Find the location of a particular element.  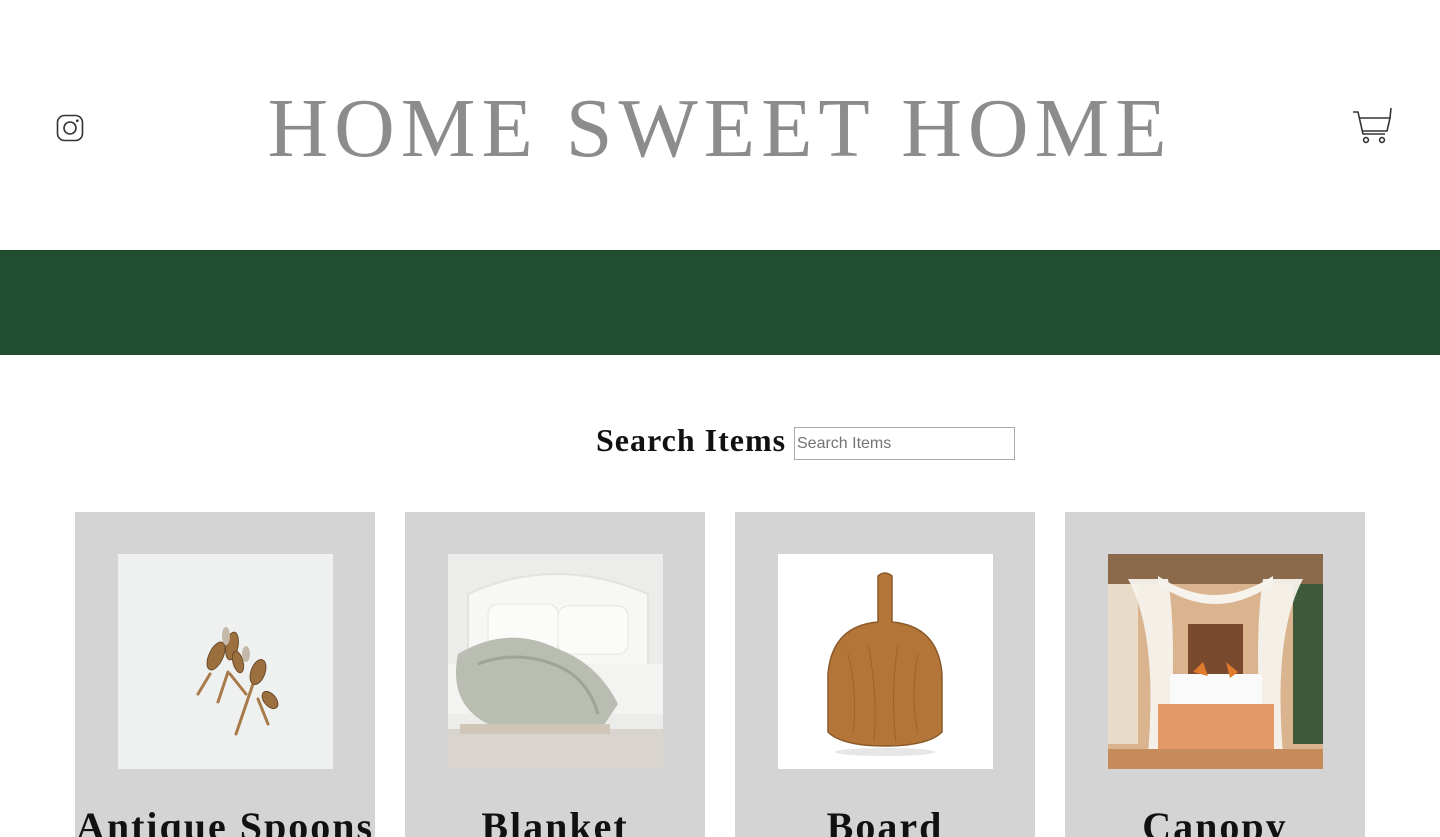

product-card: Canopy is located at coordinates (1215, 674).